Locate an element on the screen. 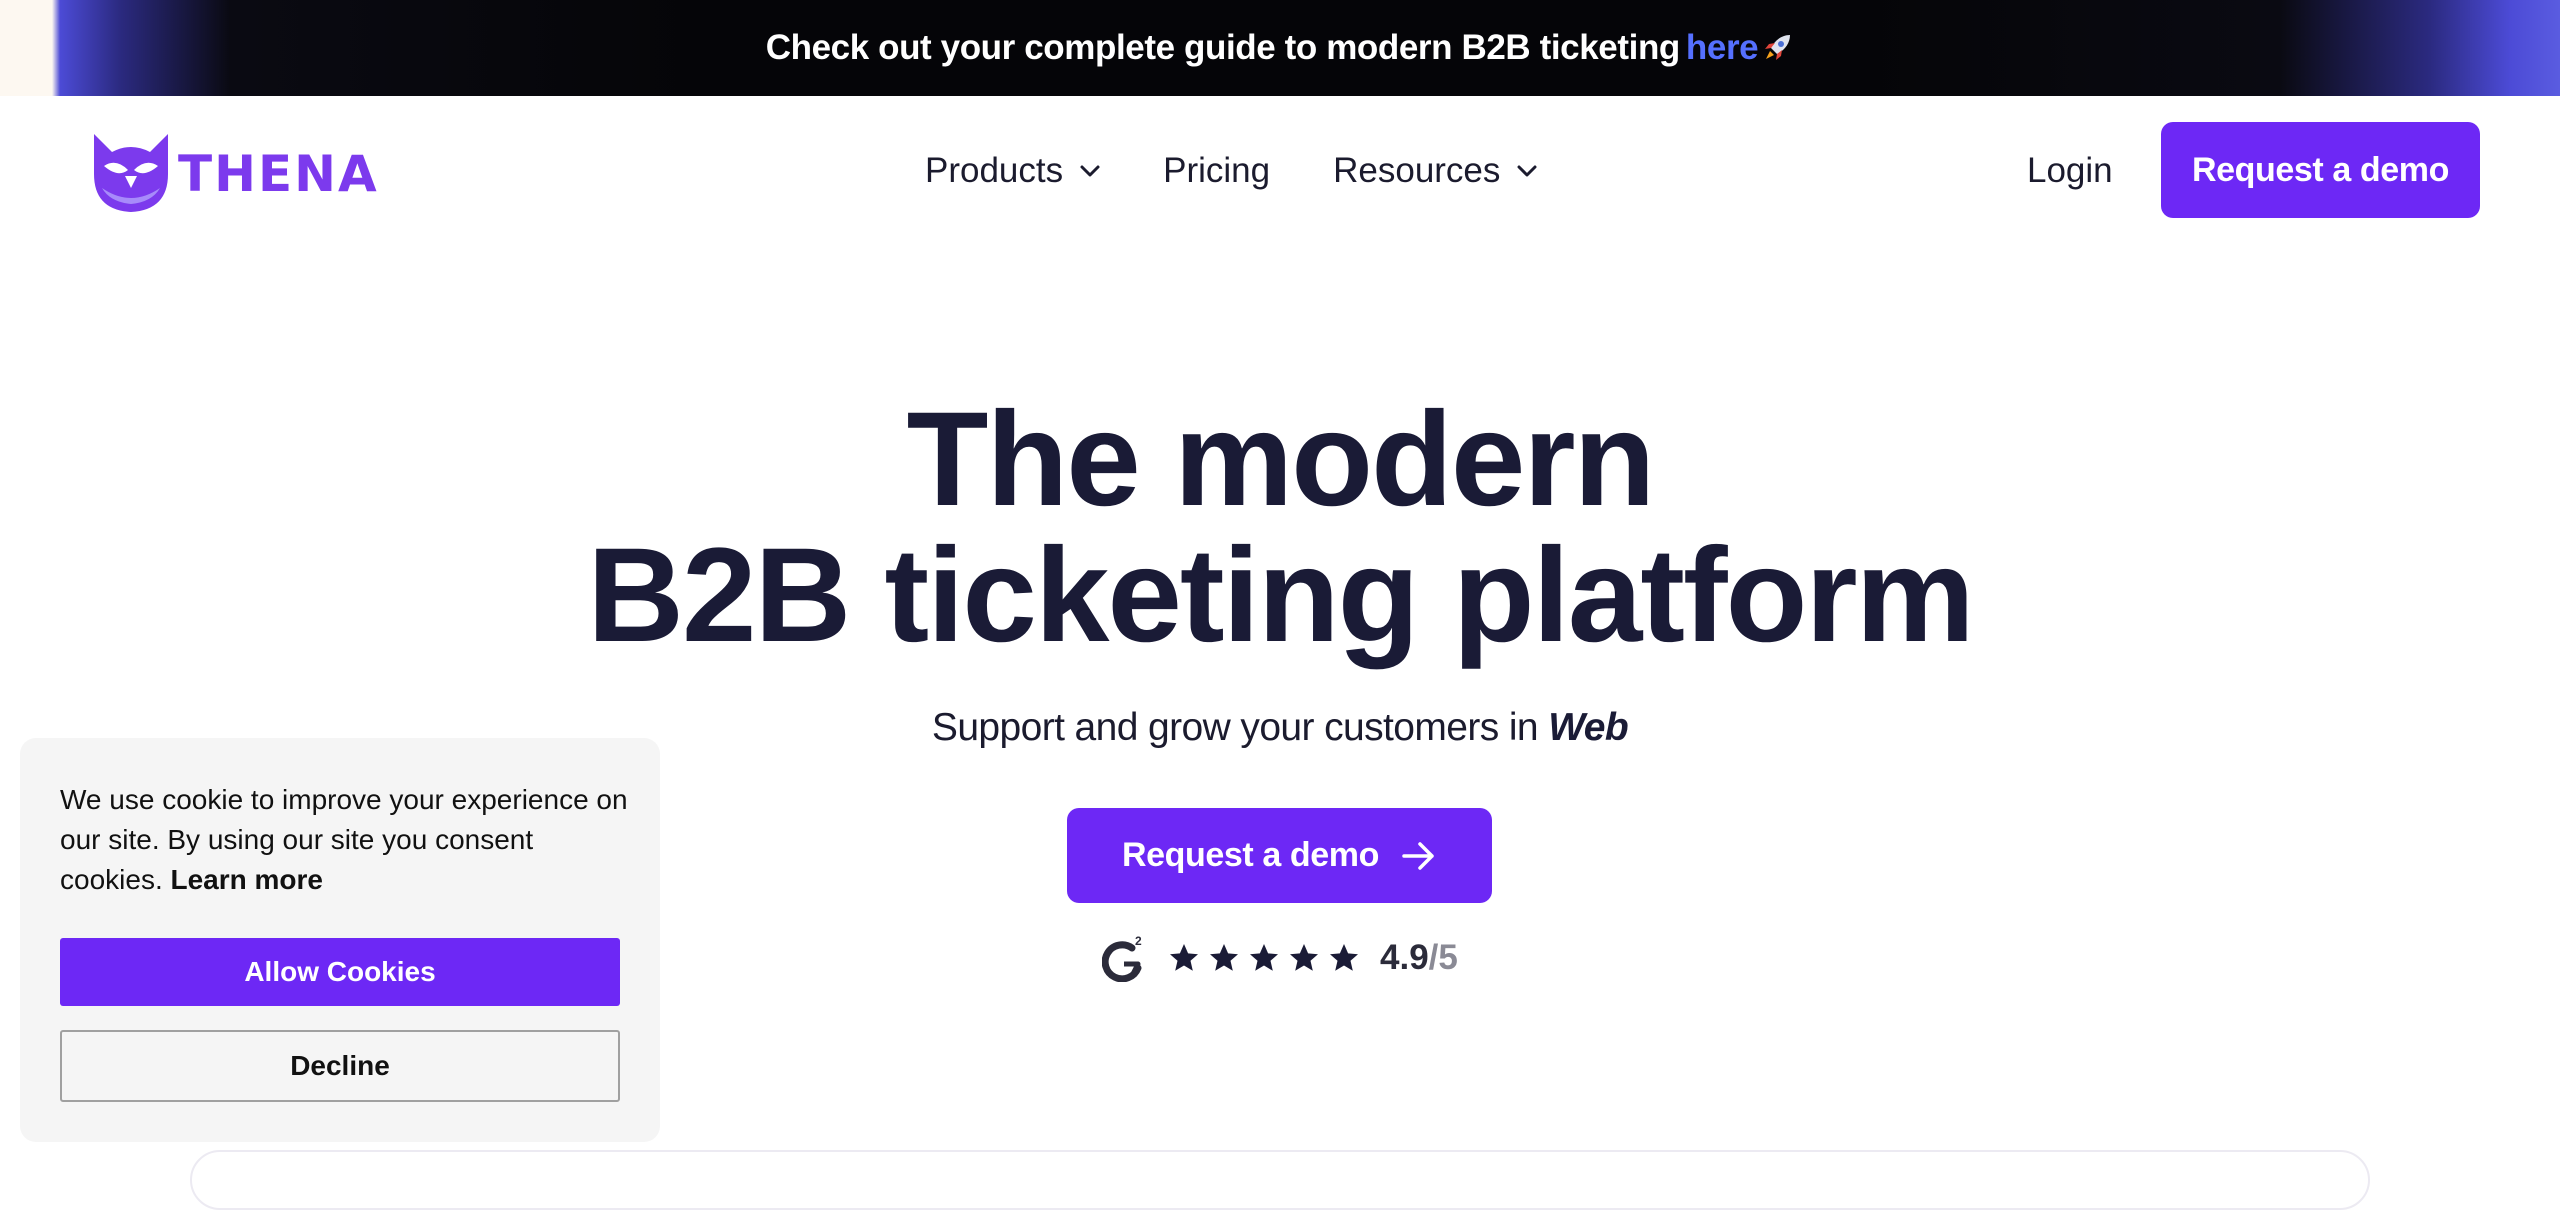 The width and height of the screenshot is (2560, 1210). g2-rating: 2 4.9 /5 is located at coordinates (1280, 958).